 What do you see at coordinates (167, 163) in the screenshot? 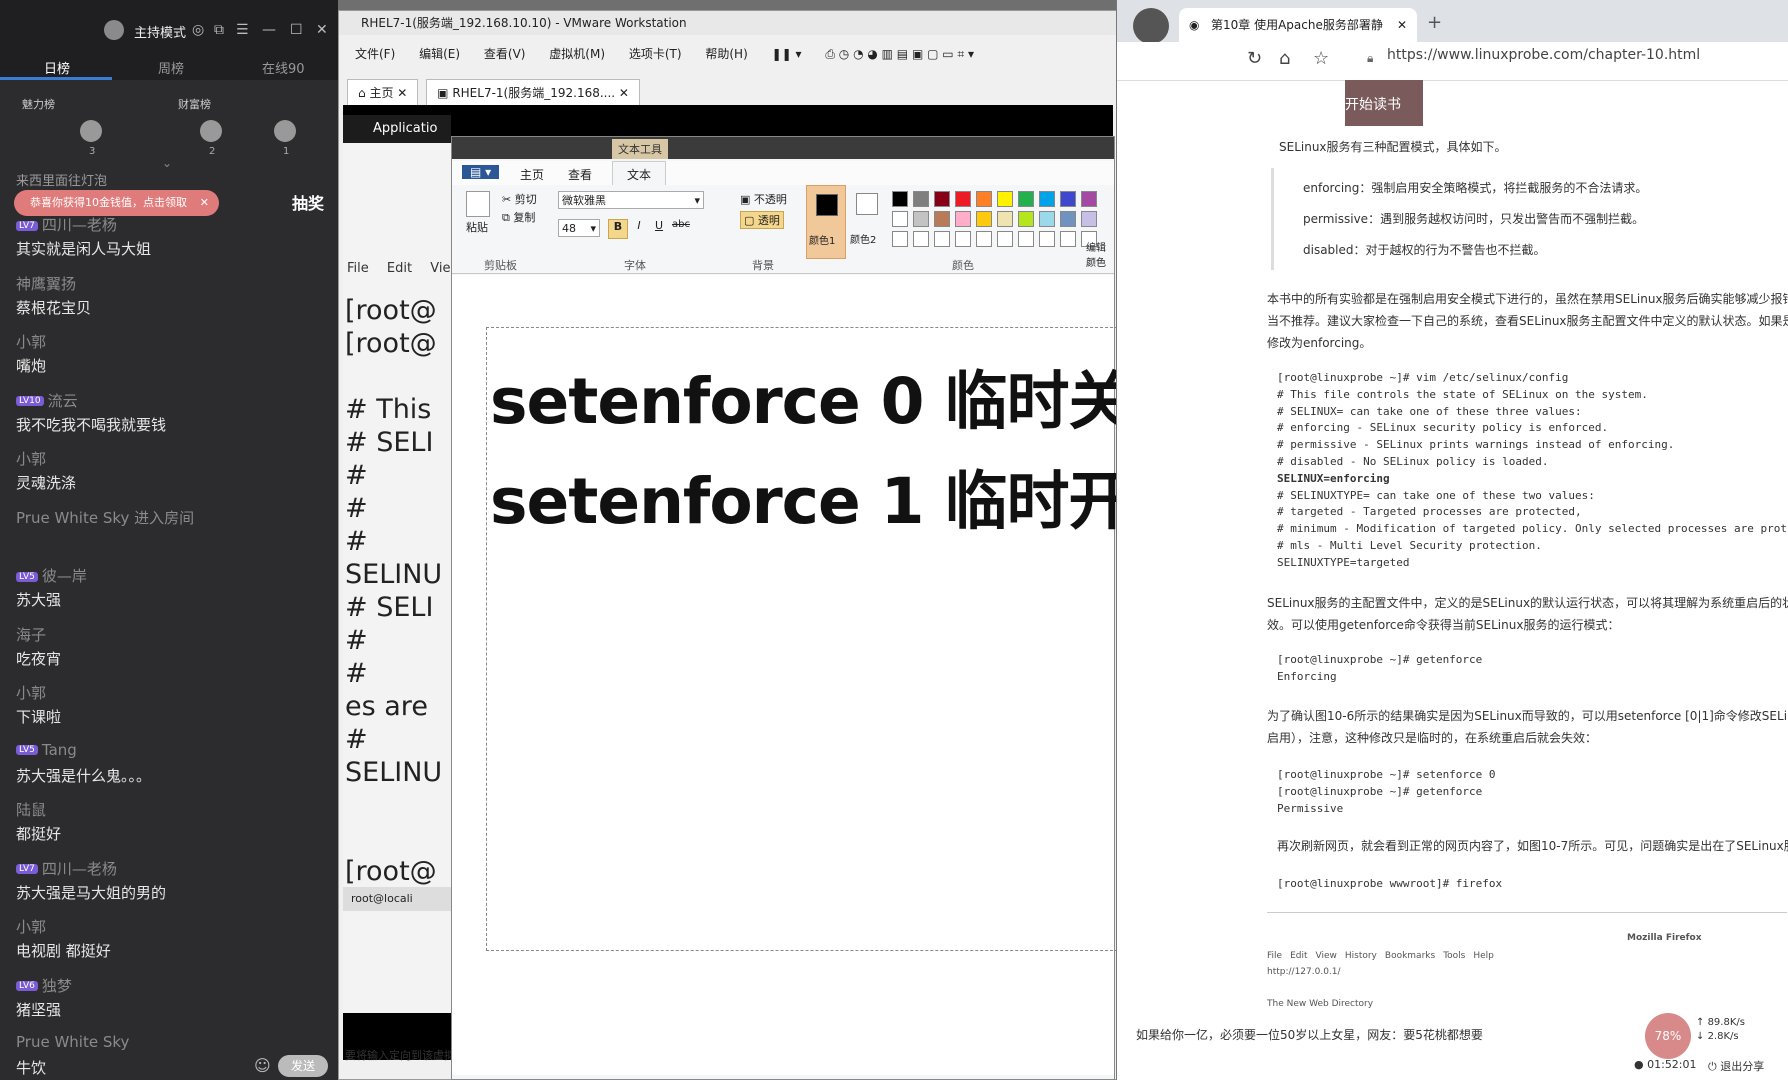
I see `collapse-chevron-icon: ⌄` at bounding box center [167, 163].